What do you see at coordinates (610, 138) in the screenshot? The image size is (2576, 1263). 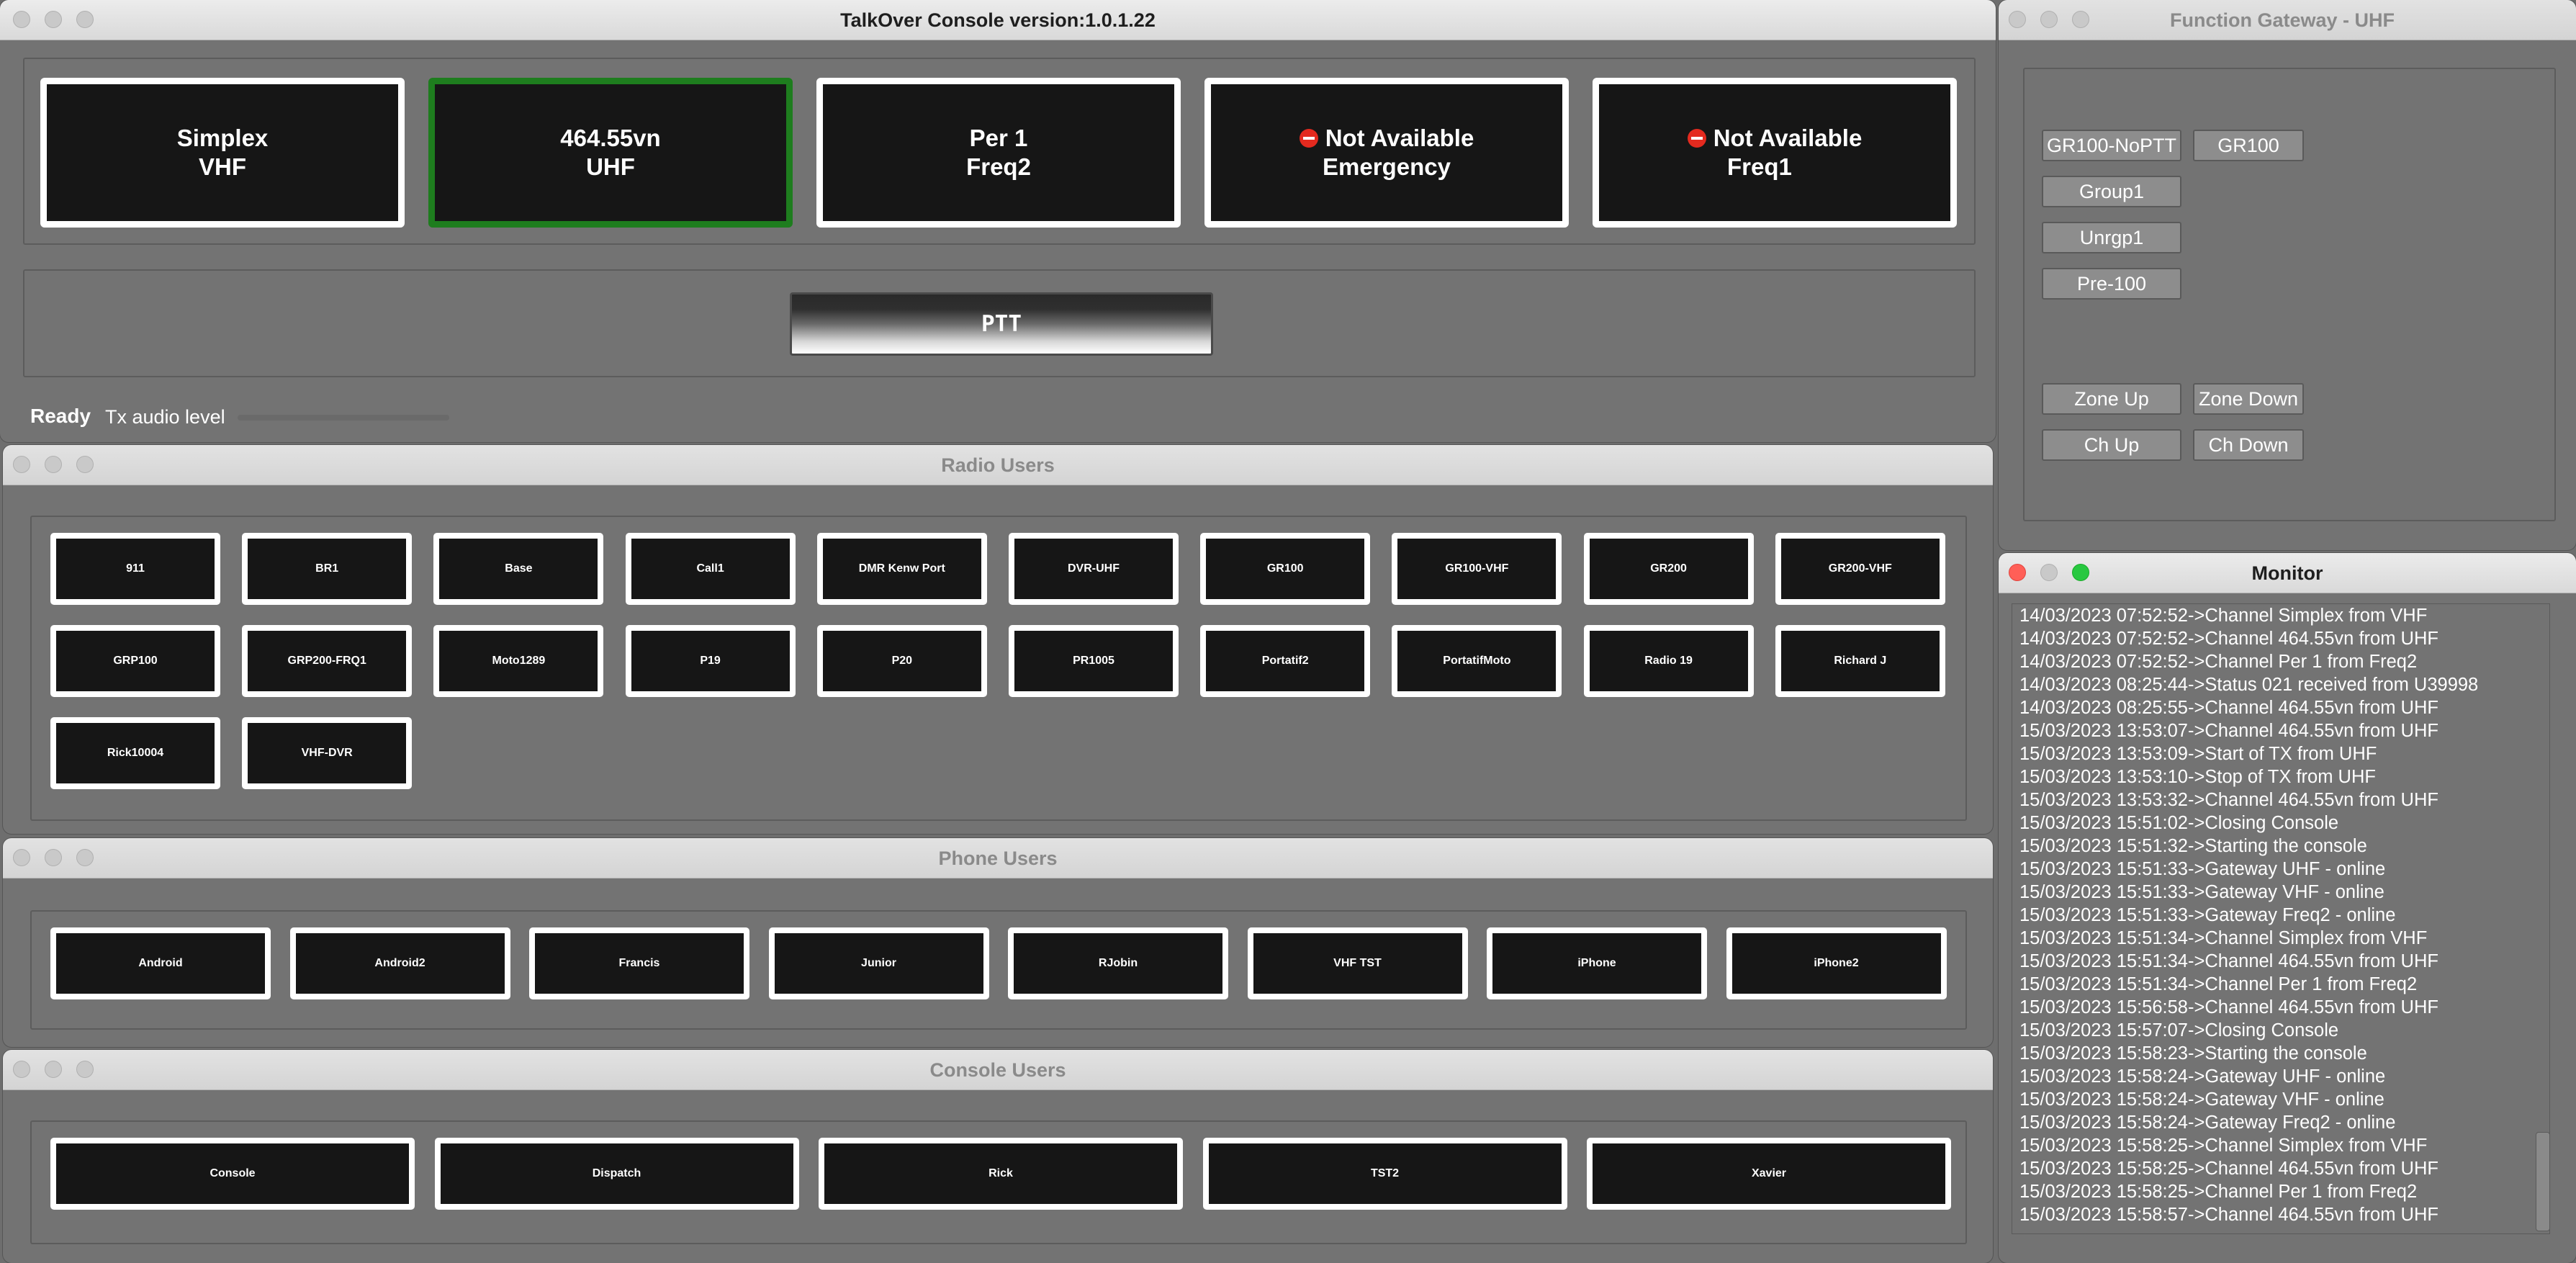 I see `channel-name: 464.55vn` at bounding box center [610, 138].